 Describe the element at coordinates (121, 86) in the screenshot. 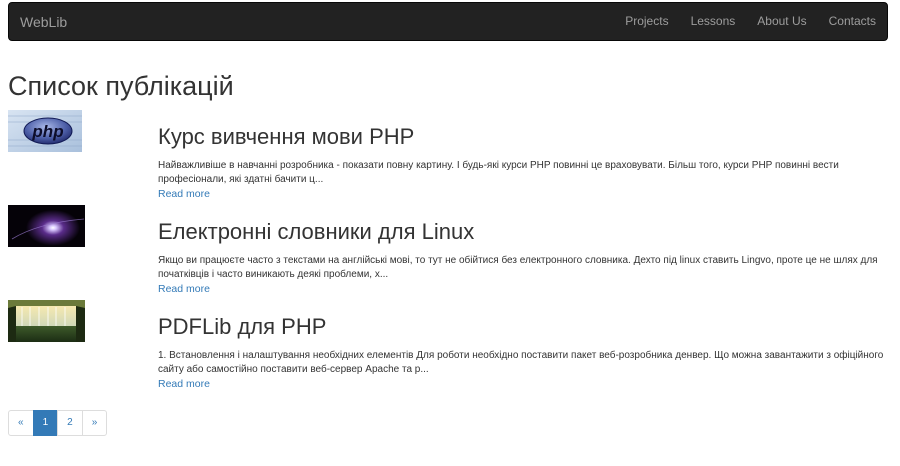

I see `page-title: Список публікацій` at that location.